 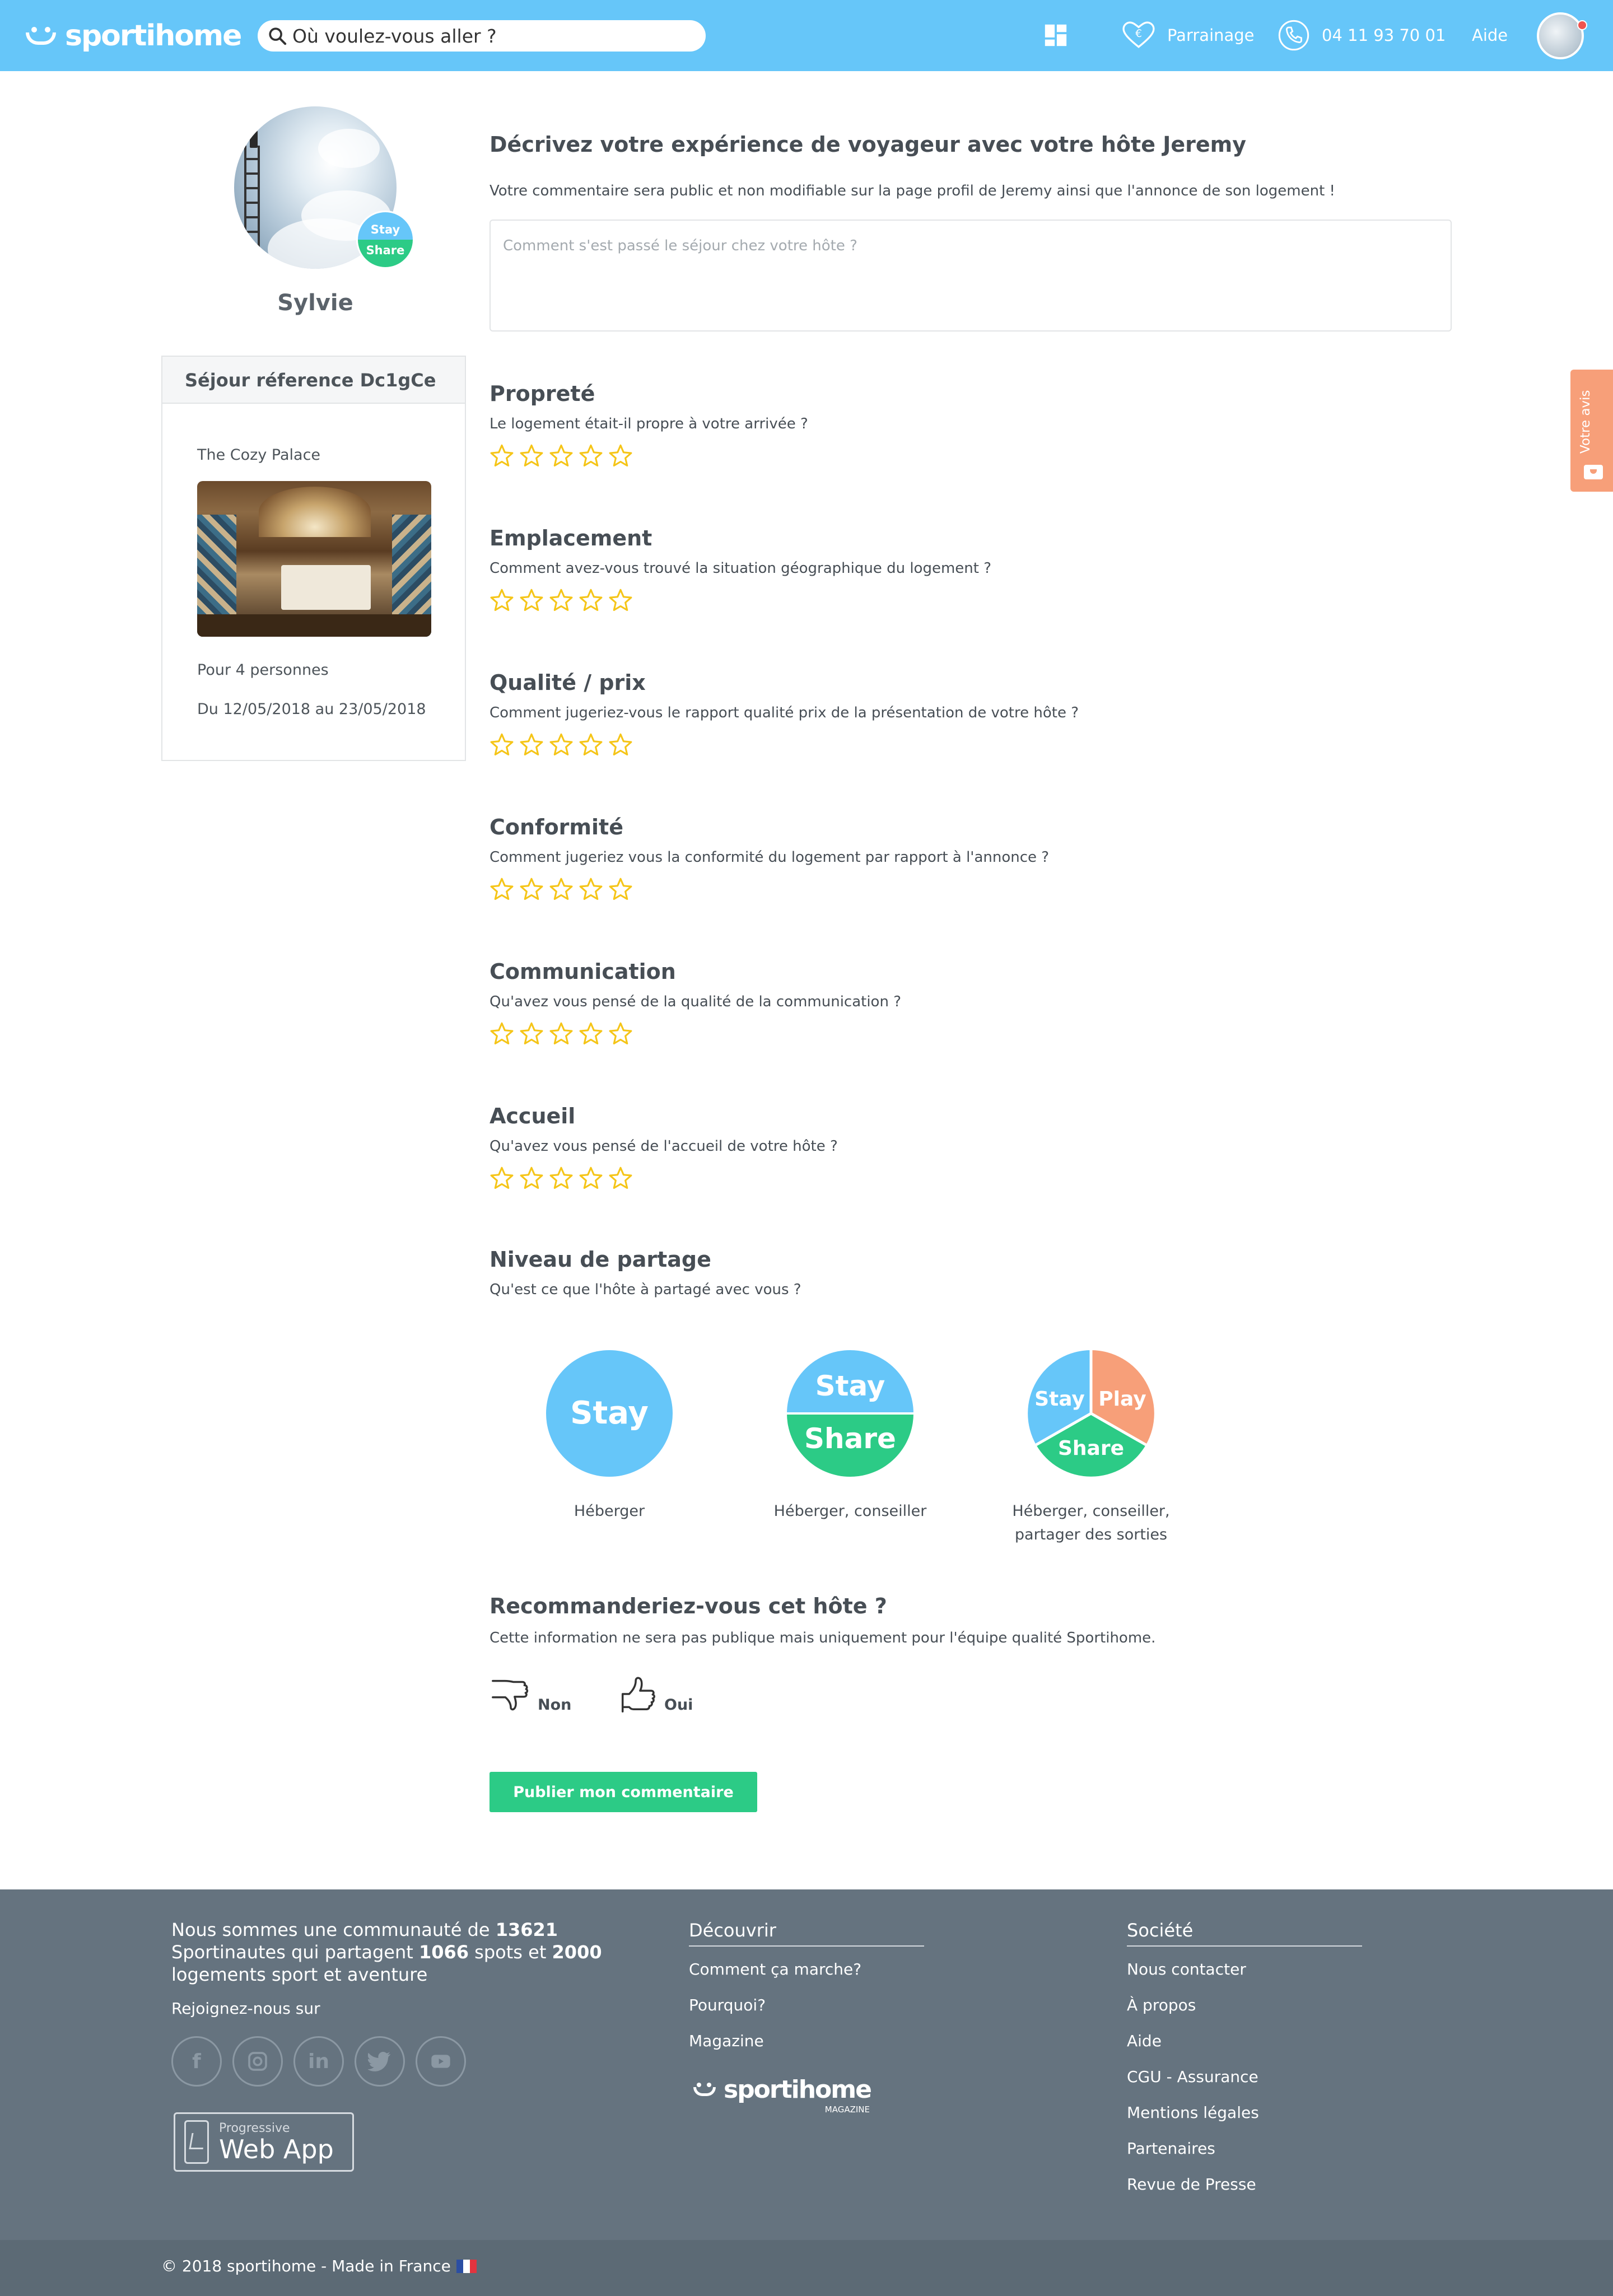 I want to click on phone-link: 04 11 93 70 01, so click(x=1362, y=36).